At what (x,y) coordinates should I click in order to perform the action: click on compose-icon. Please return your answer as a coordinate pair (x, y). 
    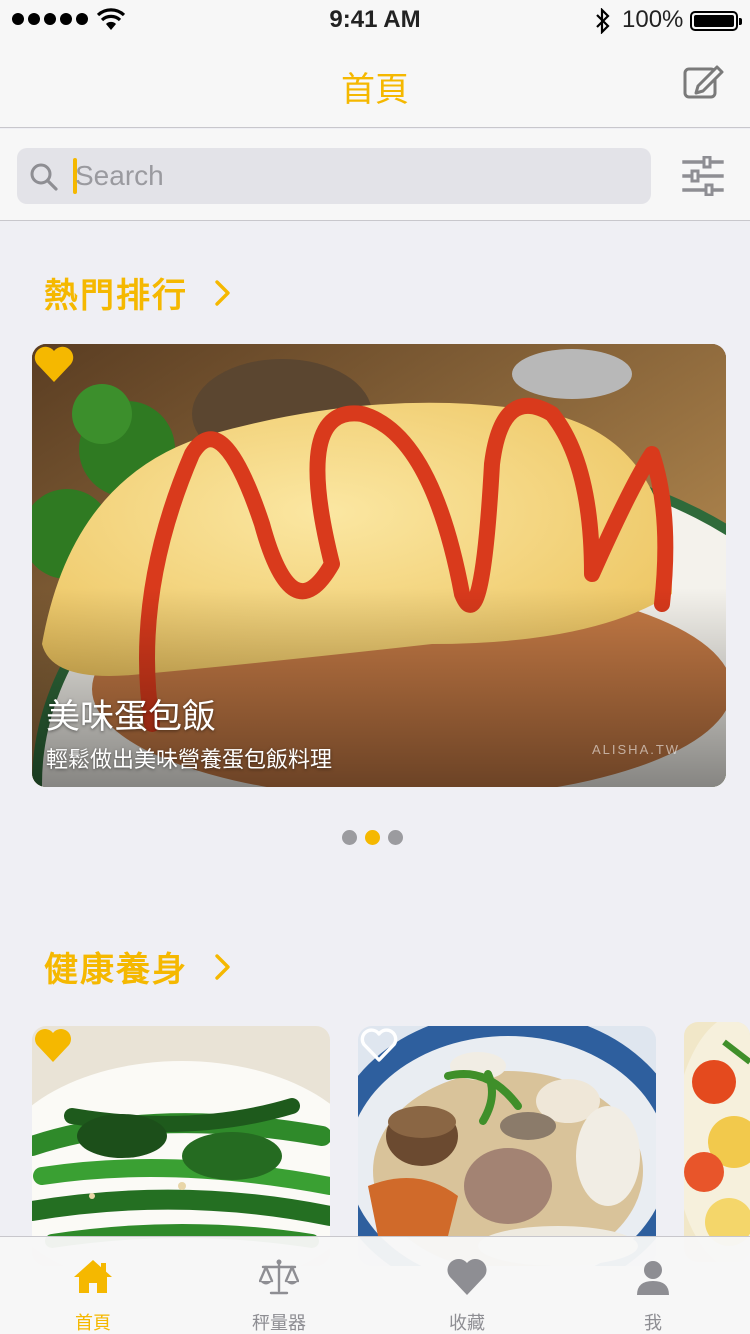
    Looking at the image, I should click on (704, 82).